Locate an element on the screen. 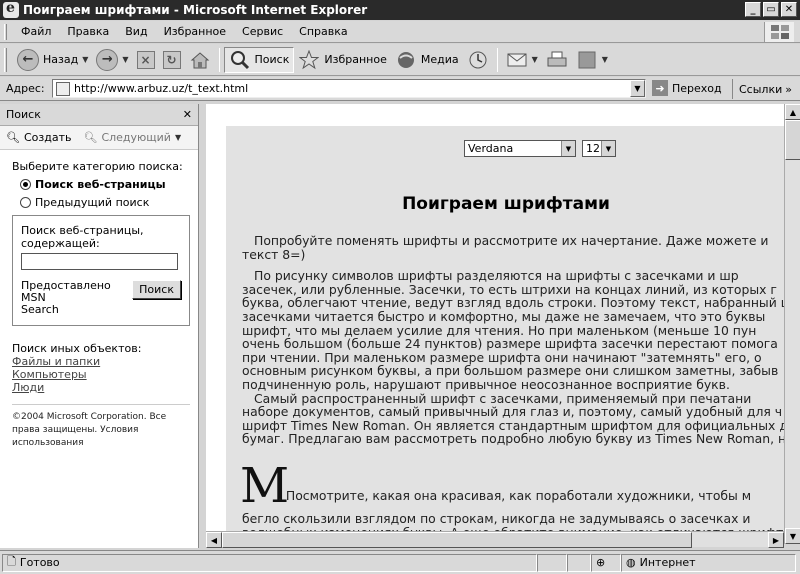 This screenshot has height=574, width=800. scroll-right-arrow-icon: ▶ is located at coordinates (776, 540).